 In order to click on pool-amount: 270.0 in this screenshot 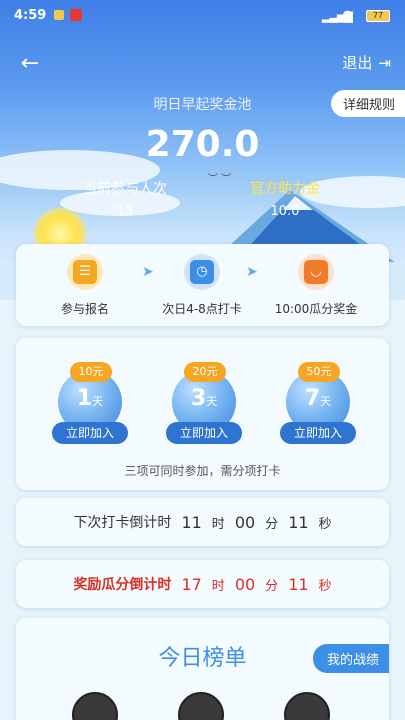, I will do `click(202, 144)`.